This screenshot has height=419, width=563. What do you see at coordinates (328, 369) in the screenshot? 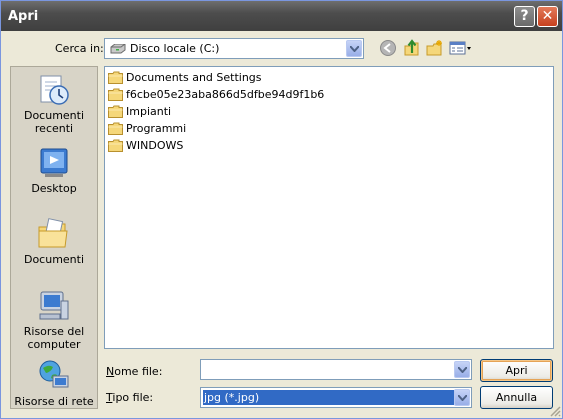
I see `filename-input` at bounding box center [328, 369].